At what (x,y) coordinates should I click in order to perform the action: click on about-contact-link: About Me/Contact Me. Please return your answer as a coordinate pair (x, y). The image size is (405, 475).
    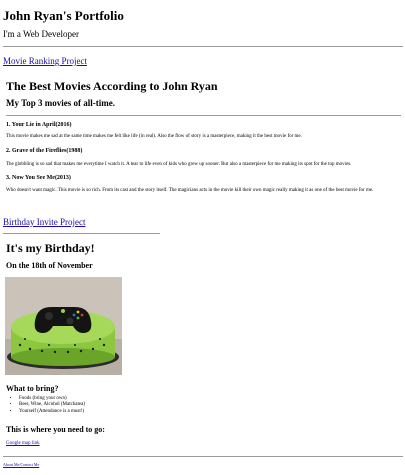
    Looking at the image, I should click on (21, 464).